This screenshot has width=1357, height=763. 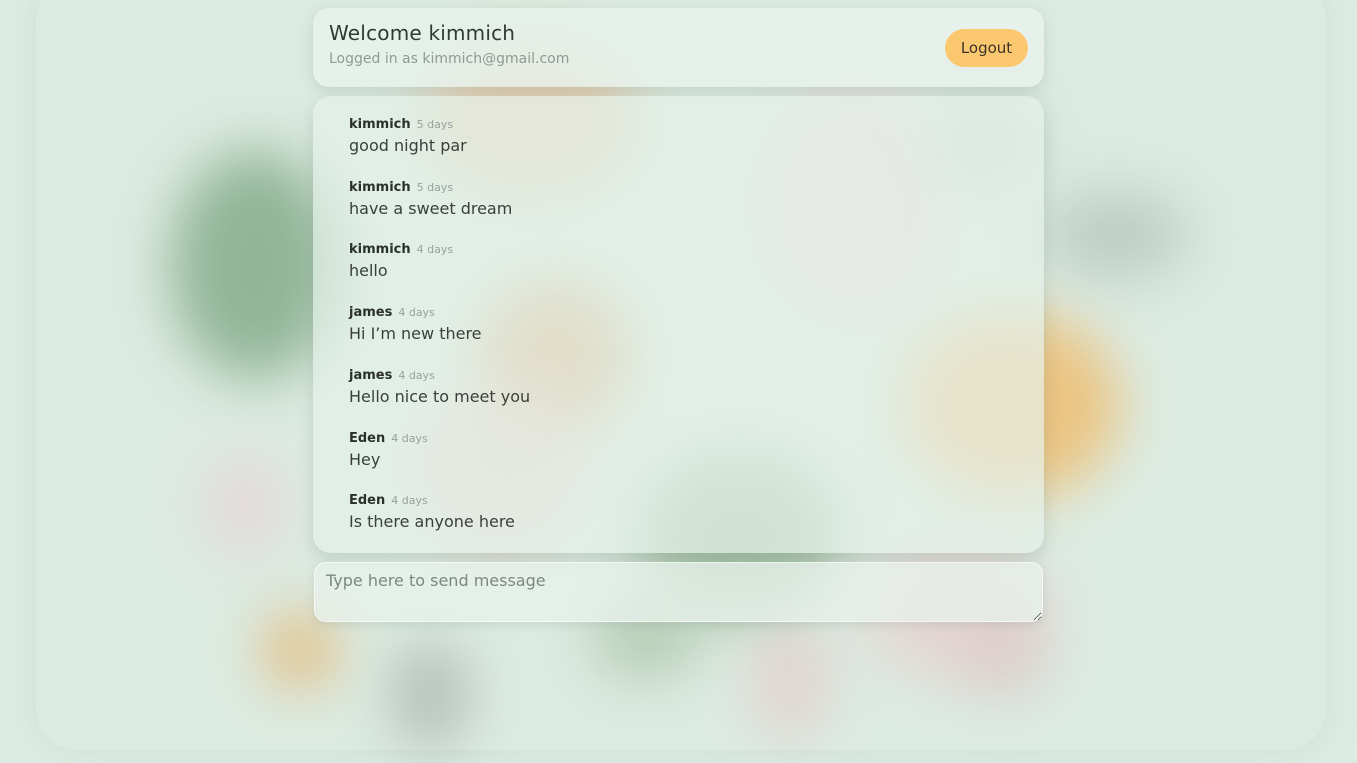 What do you see at coordinates (432, 510) in the screenshot?
I see `message-item: Eden 4 days Is there anyone here` at bounding box center [432, 510].